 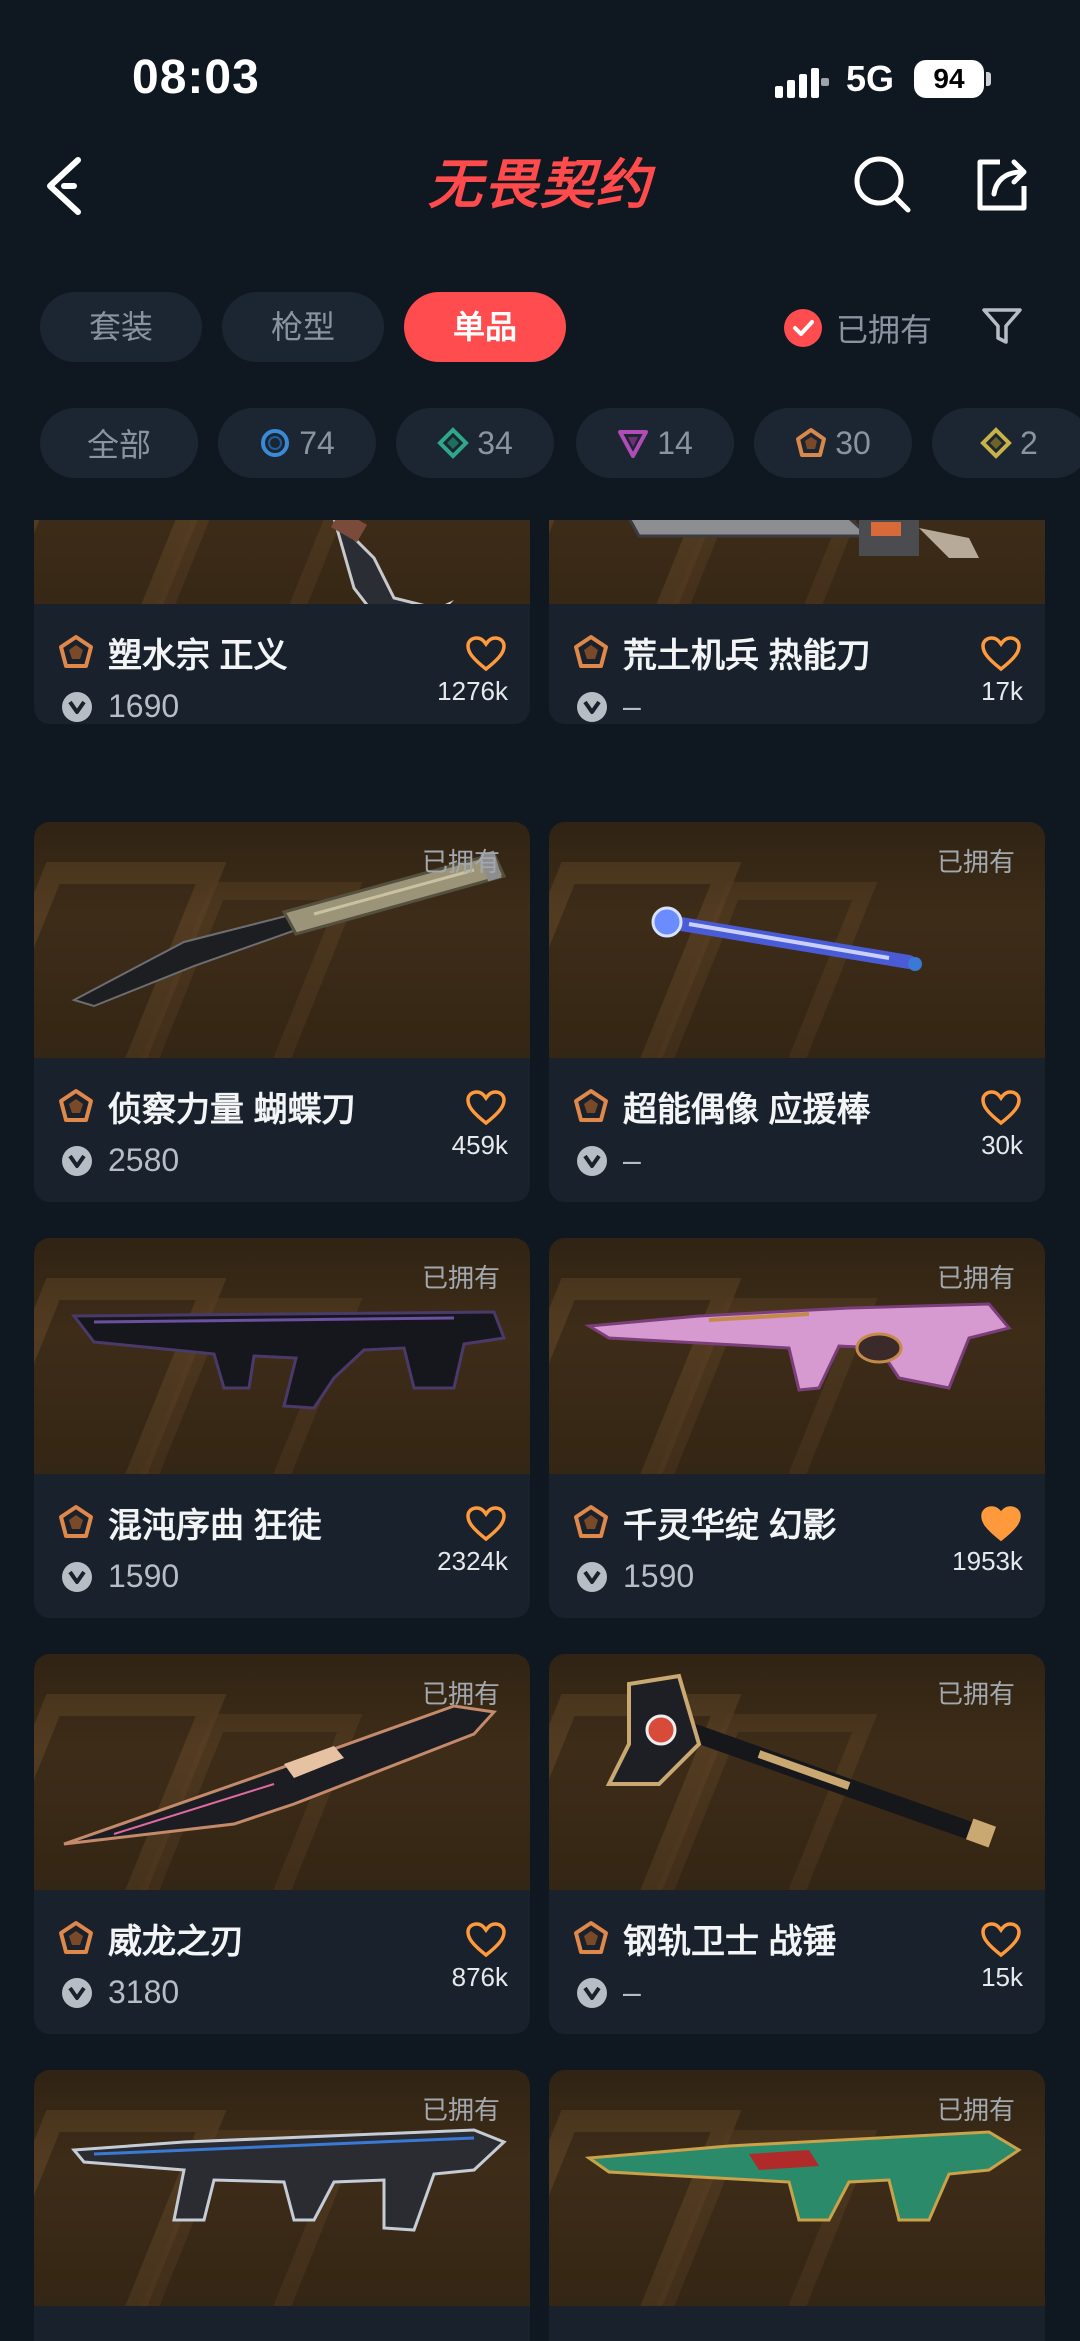 I want to click on page-title: 无畏契约, so click(x=540, y=185).